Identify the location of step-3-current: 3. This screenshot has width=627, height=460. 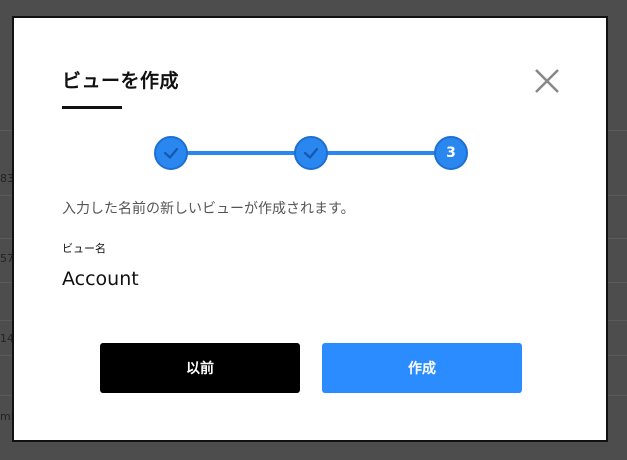
(451, 153).